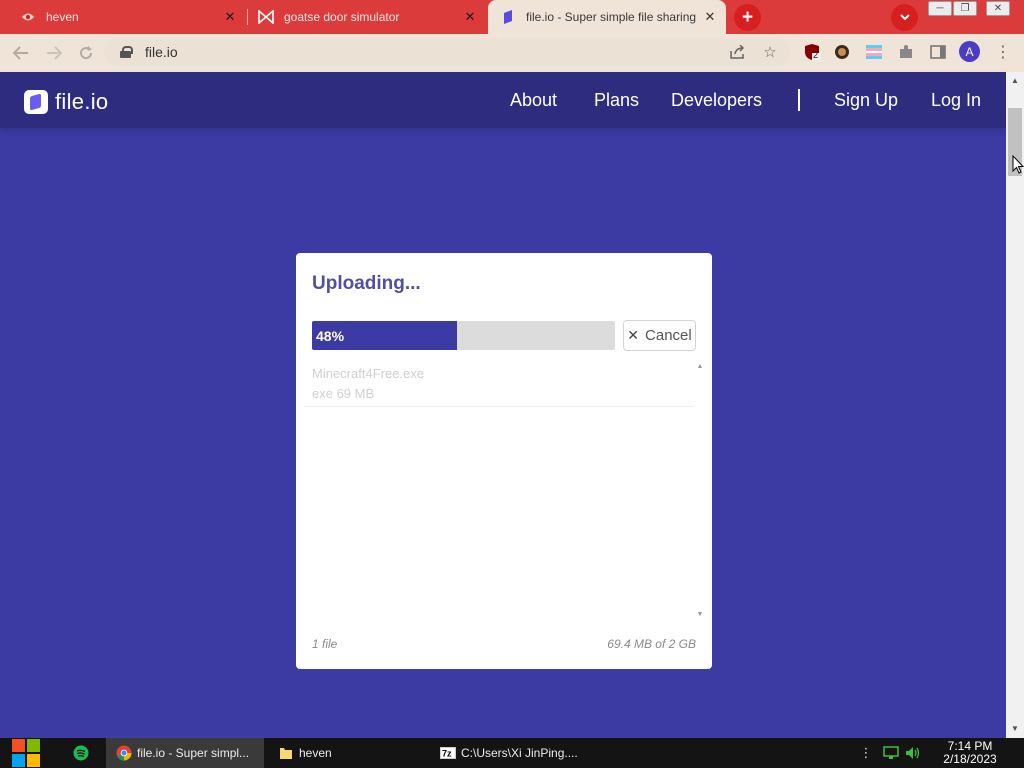  I want to click on fileio-favicon-icon, so click(508, 17).